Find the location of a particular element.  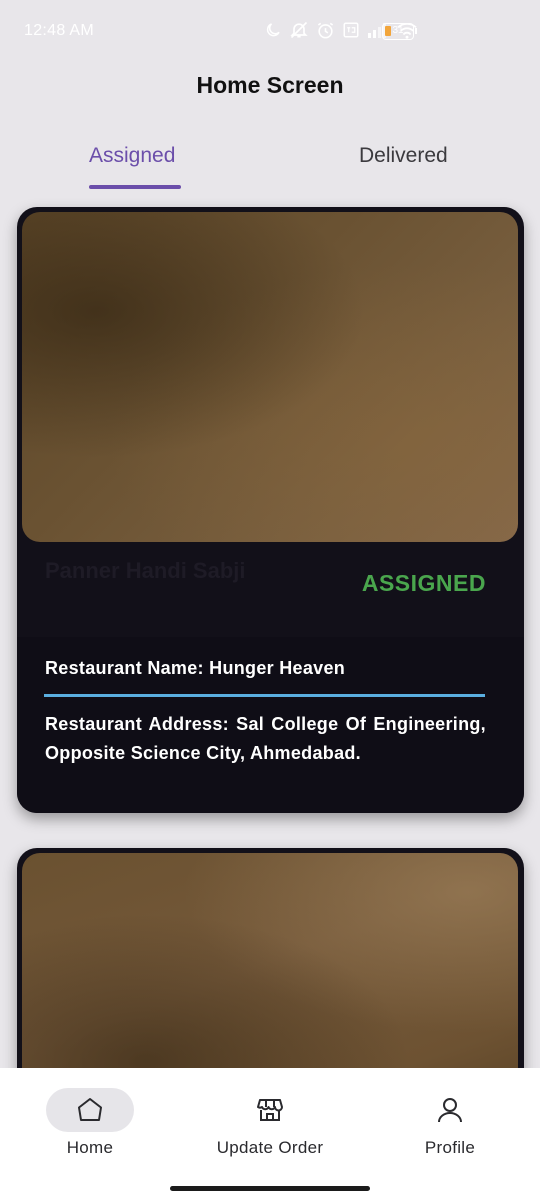

moon-icon is located at coordinates (273, 30).